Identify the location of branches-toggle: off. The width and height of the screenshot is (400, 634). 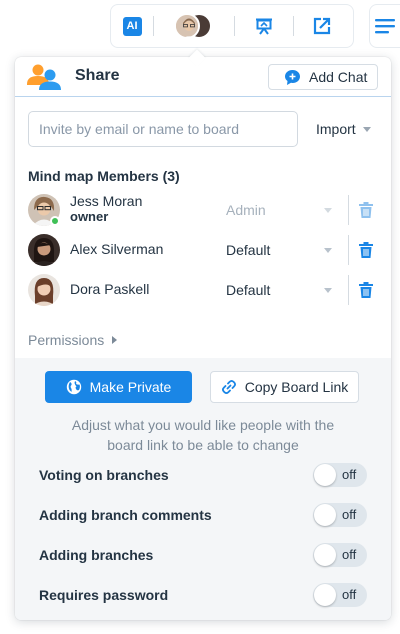
(340, 555).